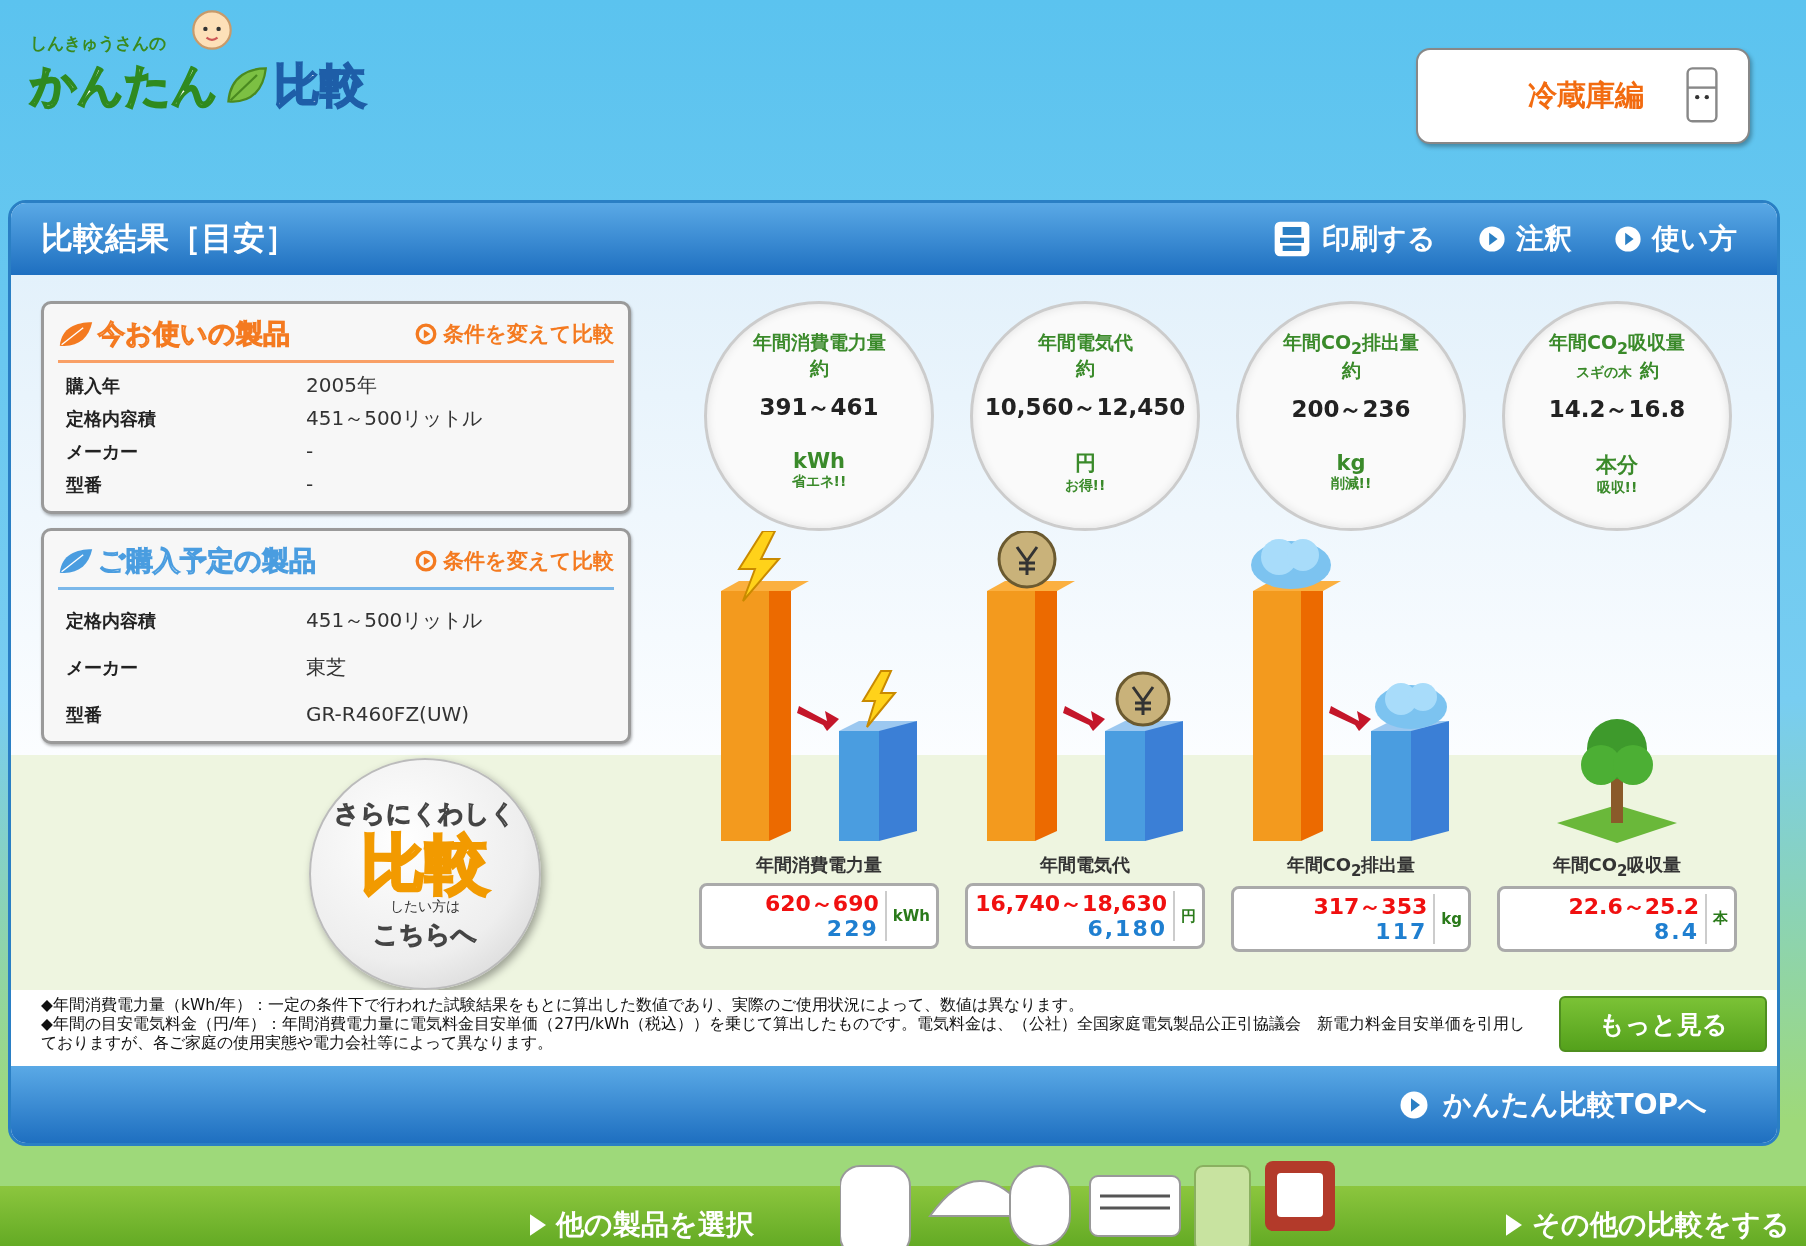 The image size is (1806, 1246). I want to click on bar-label: 年間消費電力量, so click(819, 865).